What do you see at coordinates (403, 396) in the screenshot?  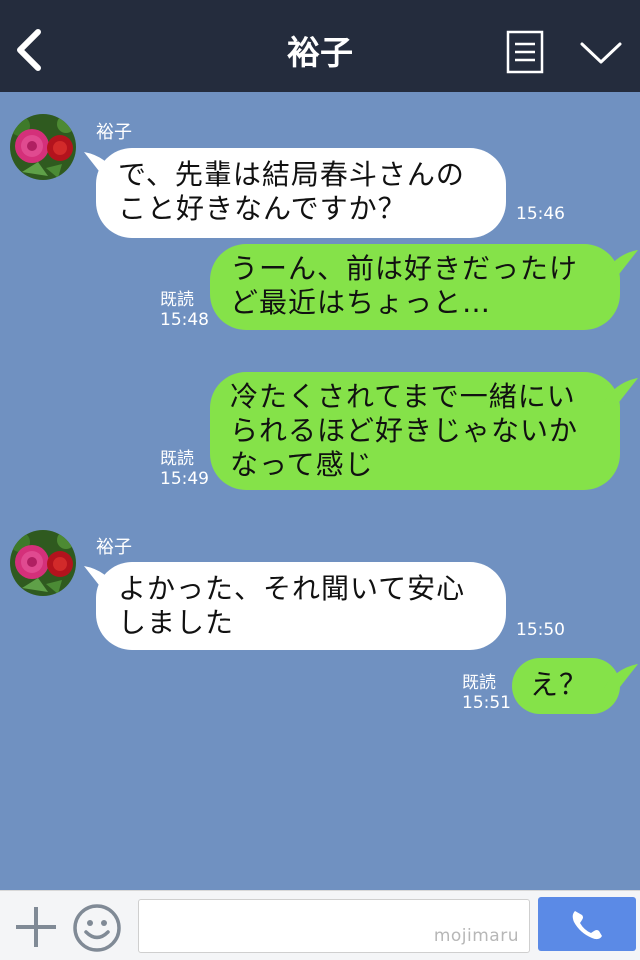 I see `message-line: 冷たくされてまで一緒にい` at bounding box center [403, 396].